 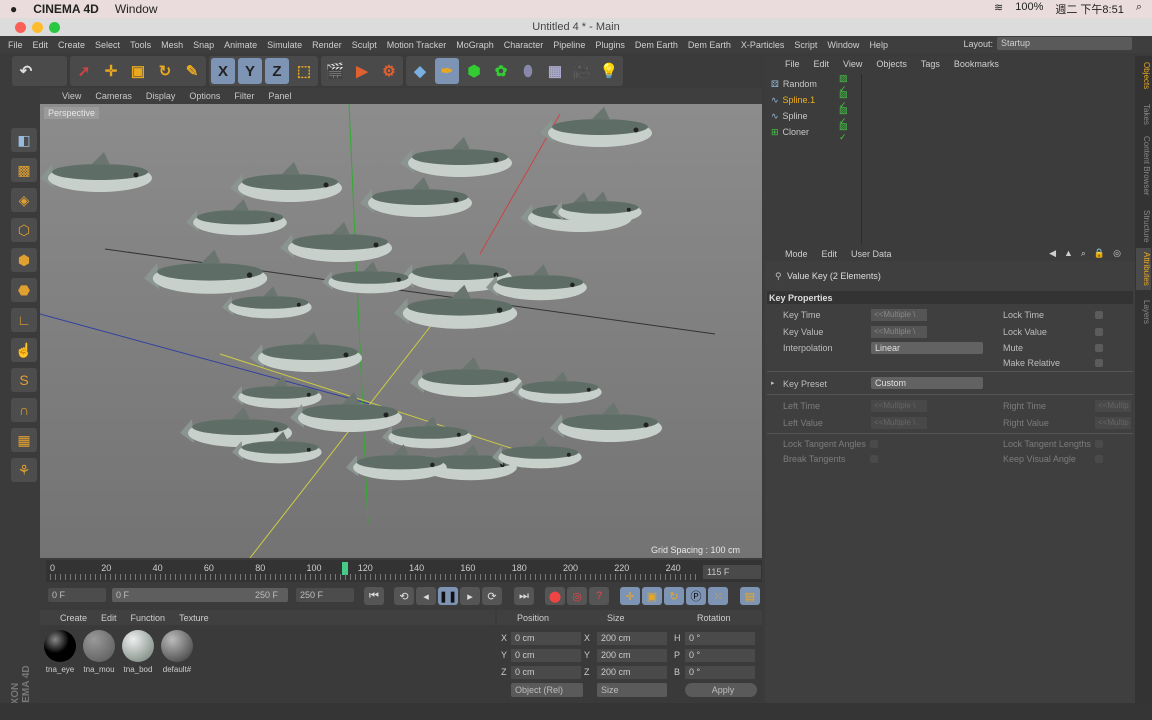 I want to click on polygons-mode-icon: ⬣, so click(x=24, y=290).